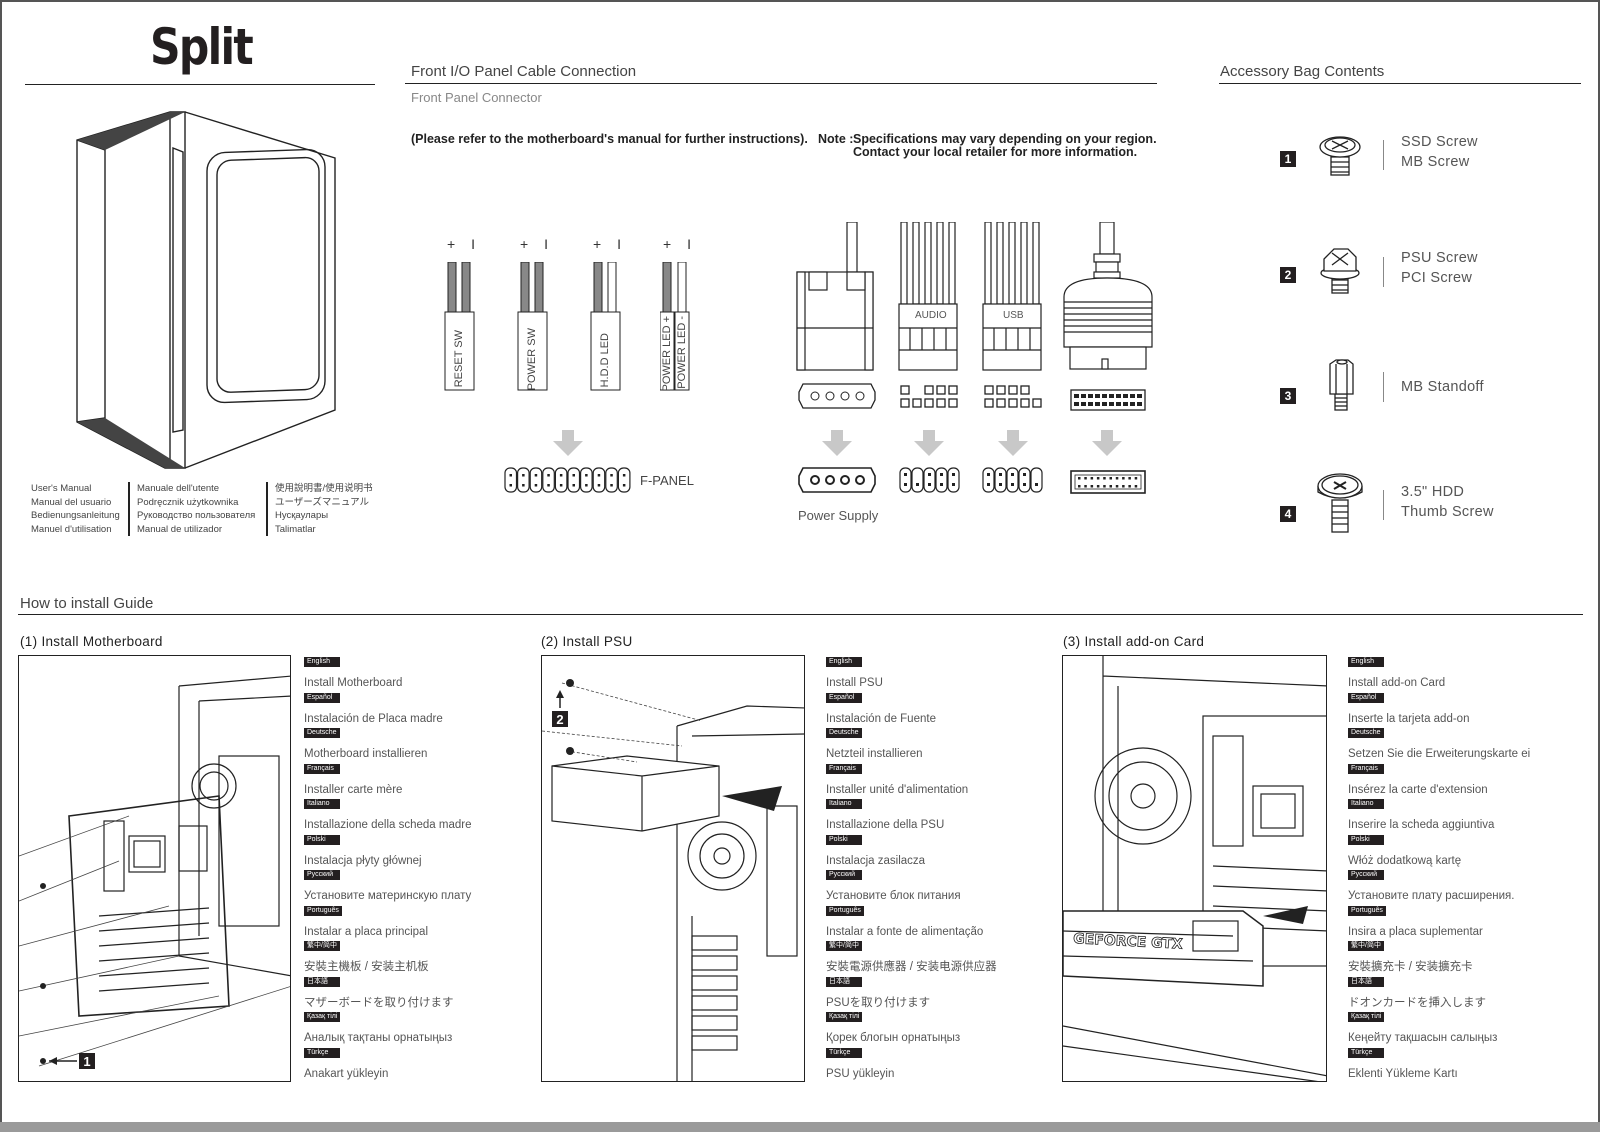 The width and height of the screenshot is (1600, 1132). What do you see at coordinates (854, 683) in the screenshot?
I see `language-instruction: Install PSU` at bounding box center [854, 683].